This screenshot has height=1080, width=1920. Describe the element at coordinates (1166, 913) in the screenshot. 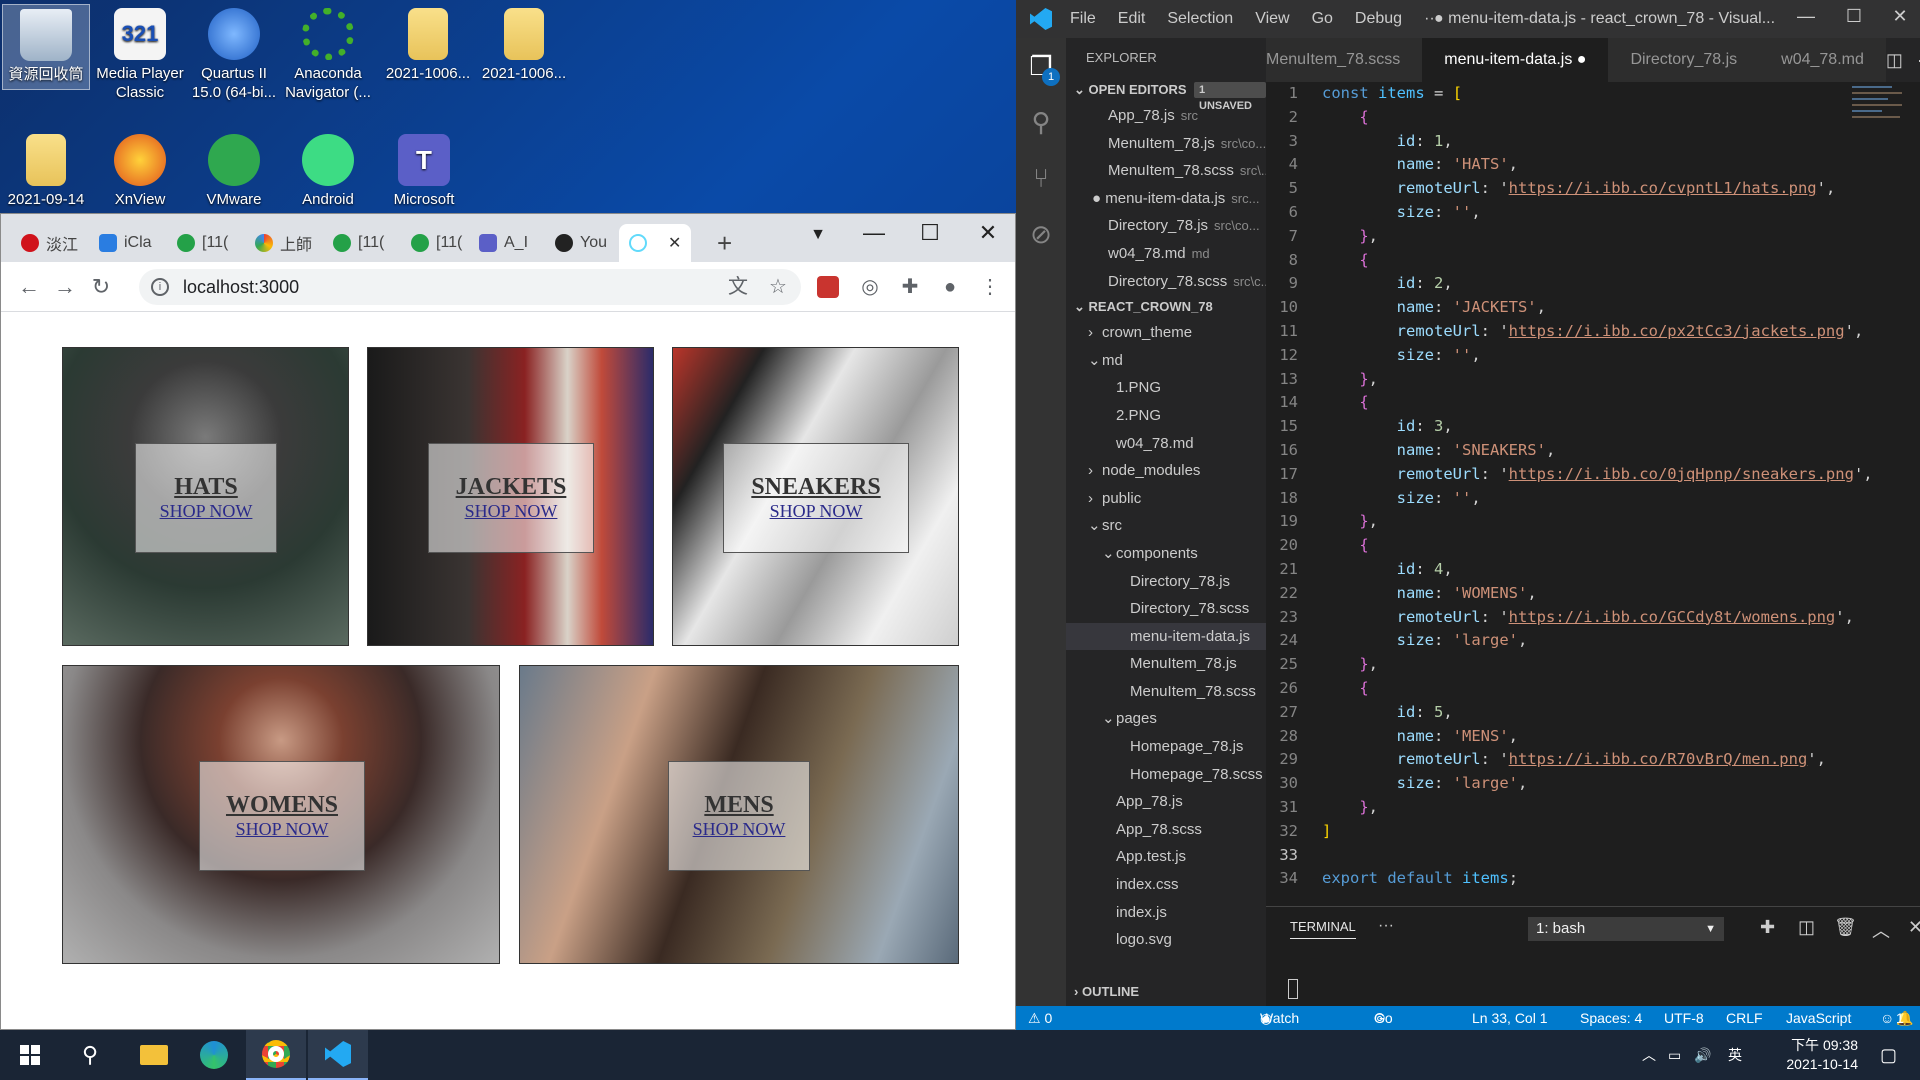

I see `file-tree-item: index.js` at that location.